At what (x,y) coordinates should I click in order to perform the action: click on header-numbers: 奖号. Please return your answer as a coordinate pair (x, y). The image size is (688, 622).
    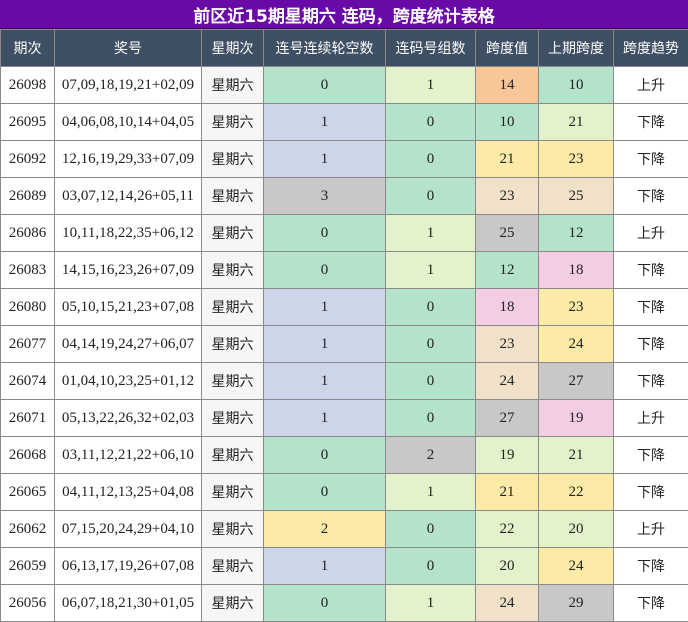
    Looking at the image, I should click on (128, 48).